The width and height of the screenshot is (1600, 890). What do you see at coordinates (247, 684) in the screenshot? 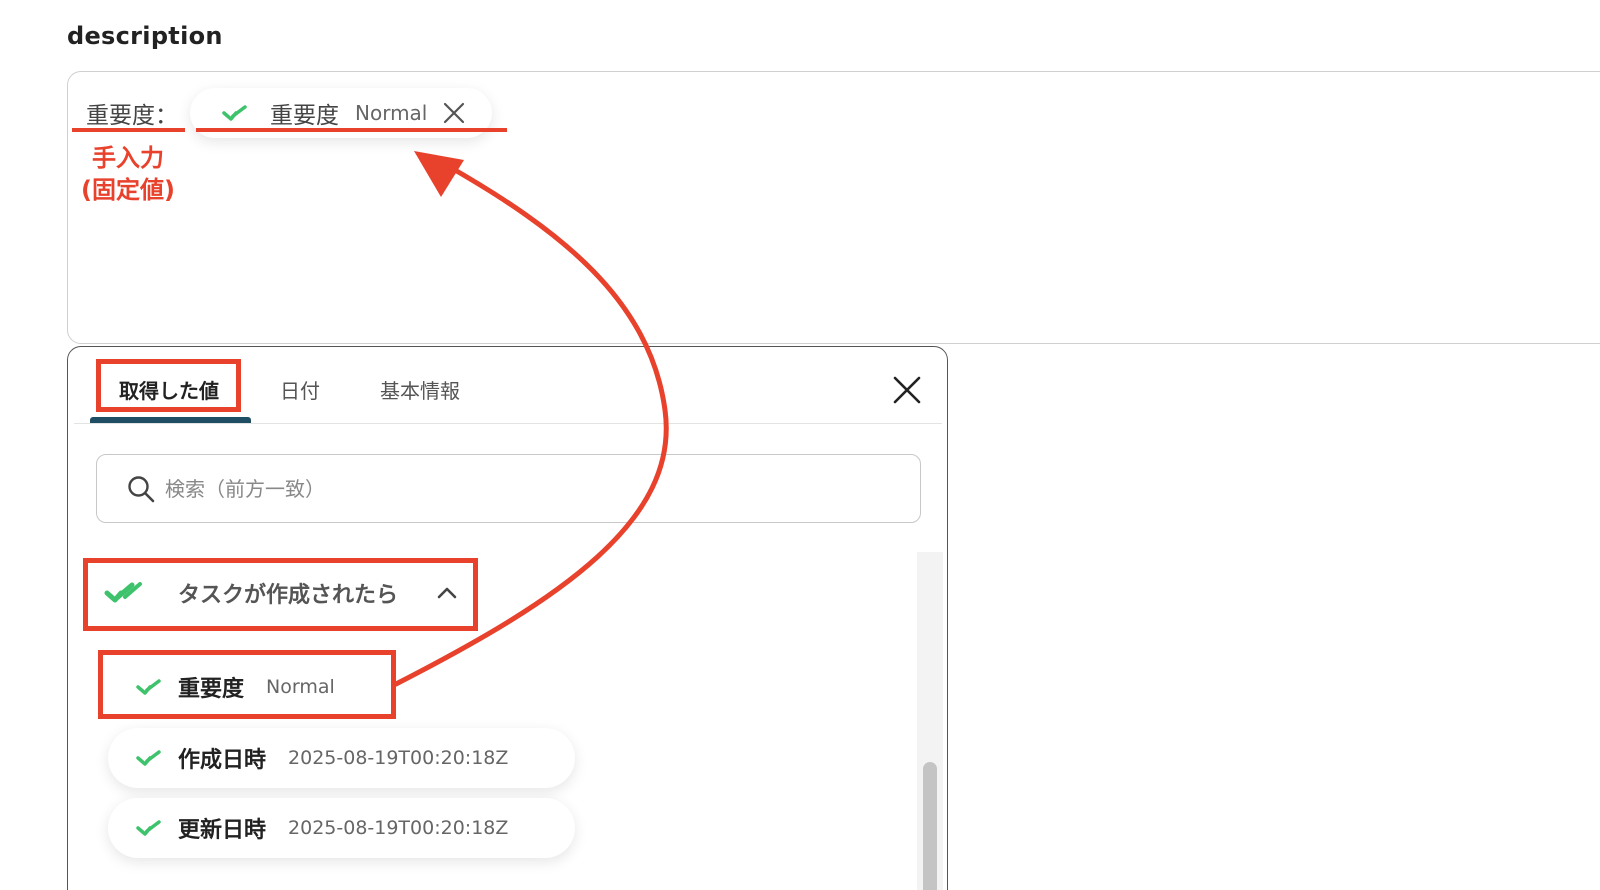
I see `highlight-item-box` at bounding box center [247, 684].